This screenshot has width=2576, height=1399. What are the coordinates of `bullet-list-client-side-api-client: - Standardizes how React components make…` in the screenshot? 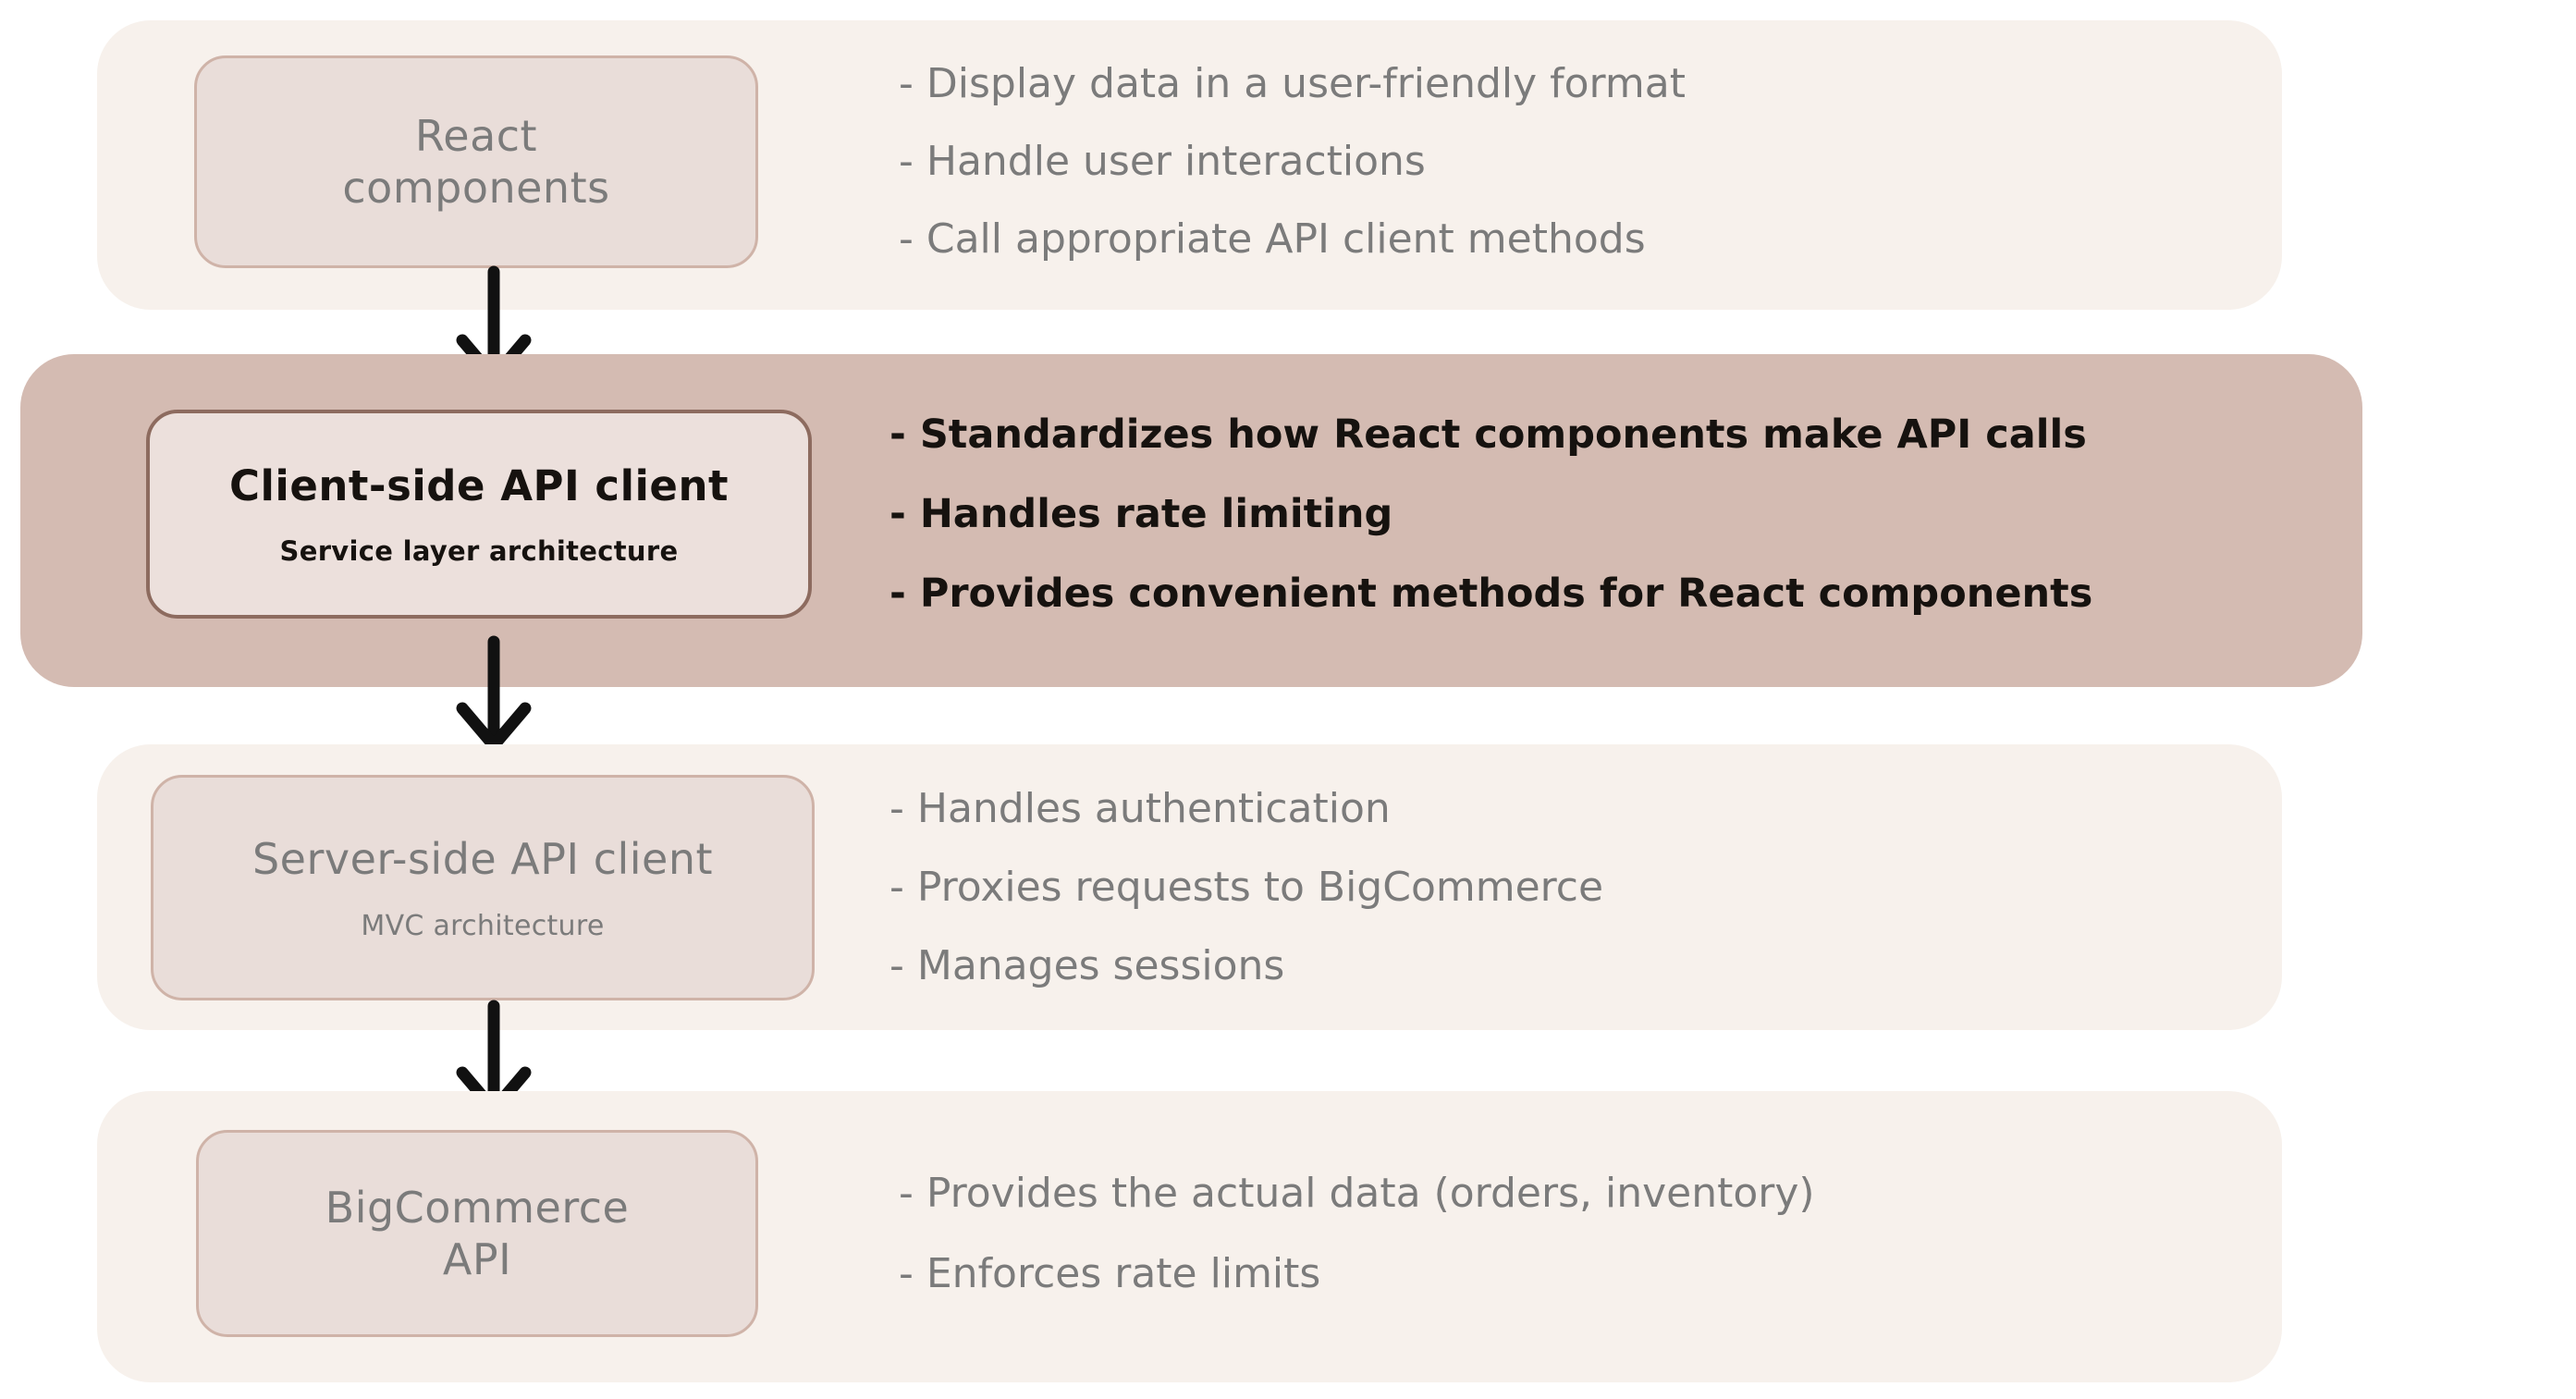 It's located at (1610, 514).